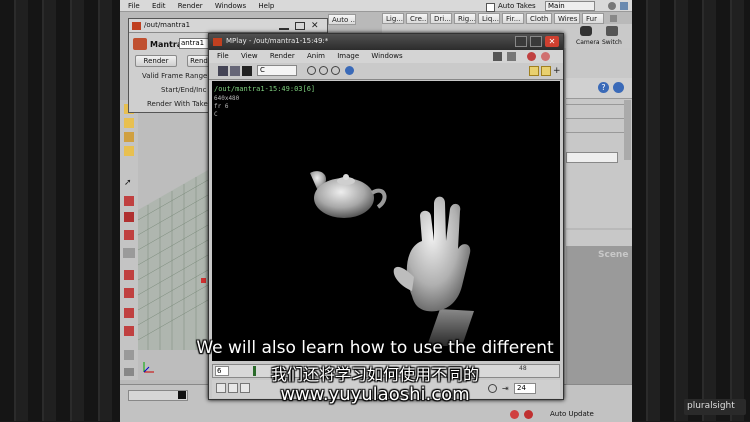 The width and height of the screenshot is (750, 422). Describe the element at coordinates (217, 42) in the screenshot. I see `mplay-app-icon` at that location.